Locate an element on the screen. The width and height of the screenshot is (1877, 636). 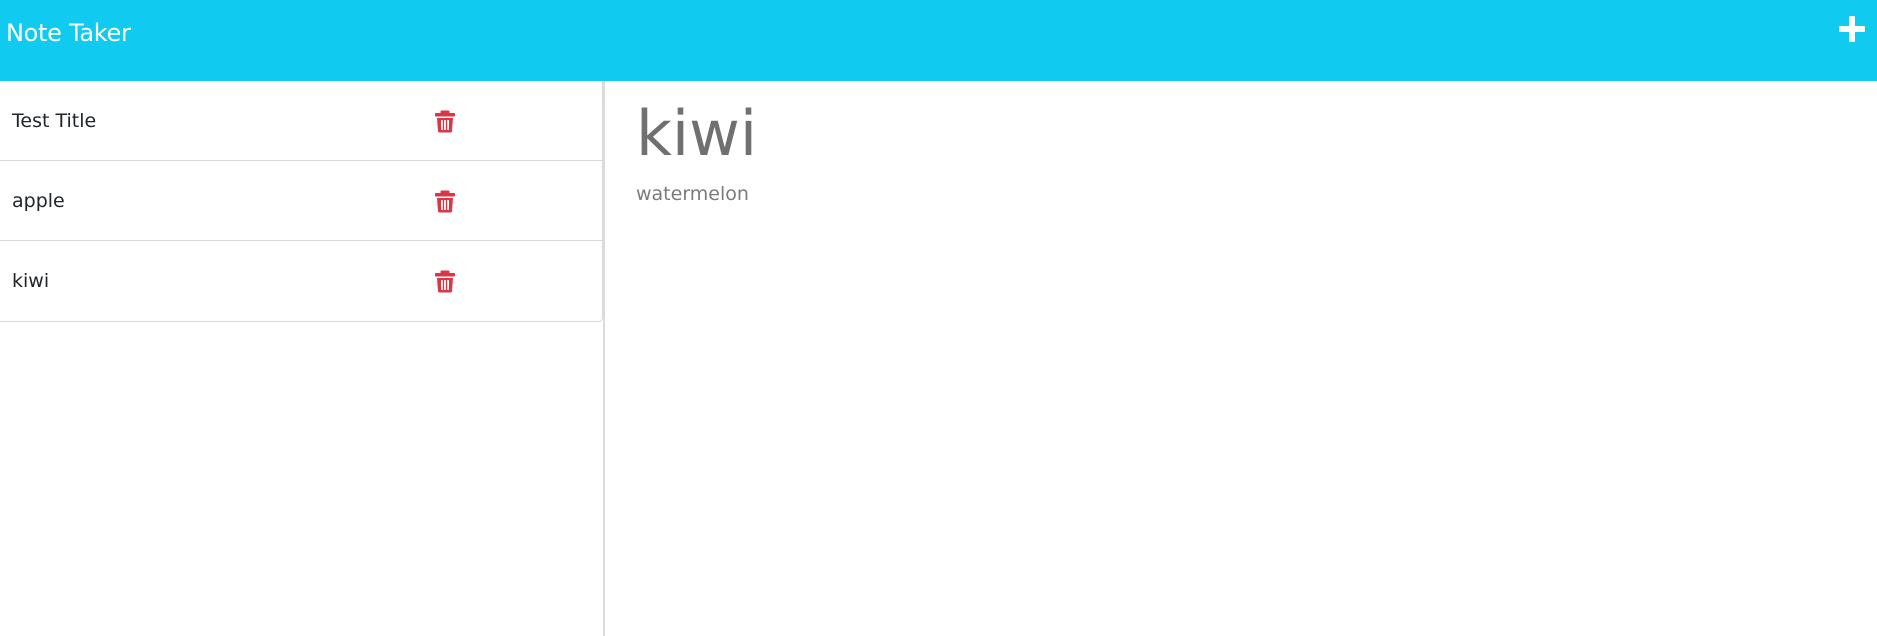
note-item-title: Test Title is located at coordinates (54, 121).